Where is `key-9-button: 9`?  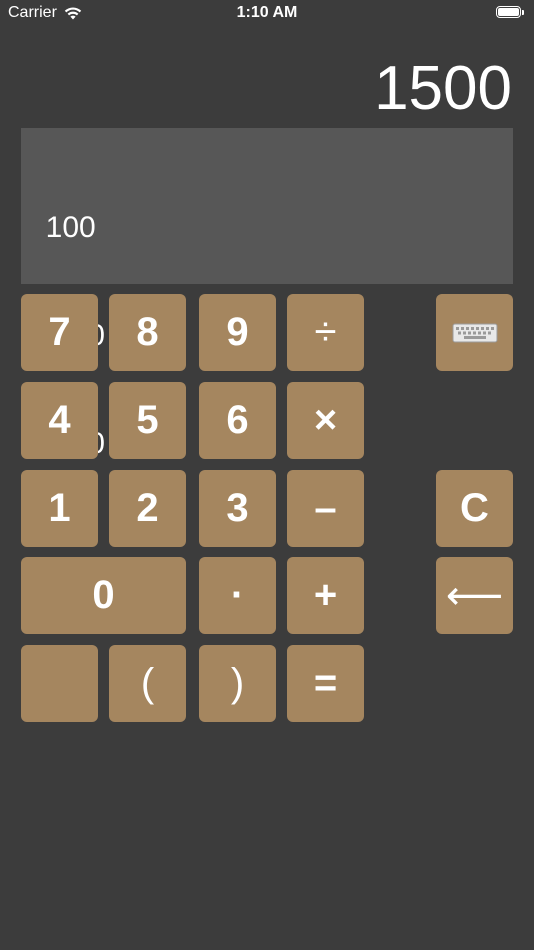 key-9-button: 9 is located at coordinates (237, 332).